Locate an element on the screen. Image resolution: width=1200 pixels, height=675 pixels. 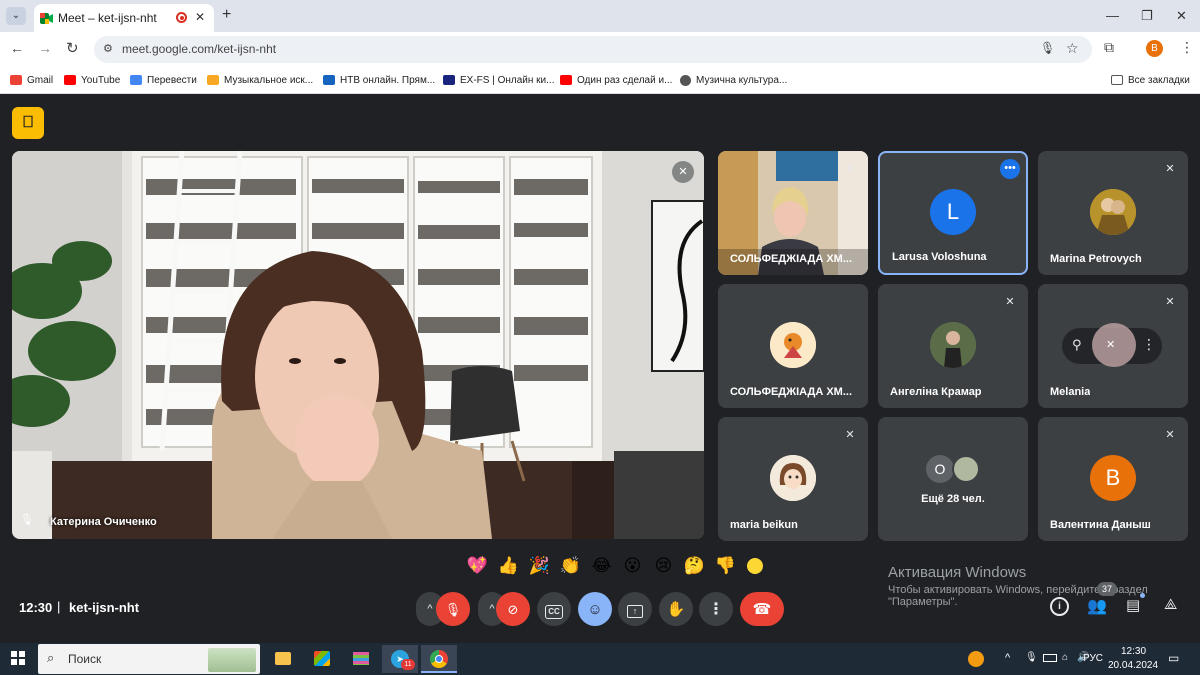
clock-date: 20.04.2024 is located at coordinates (1133, 665).